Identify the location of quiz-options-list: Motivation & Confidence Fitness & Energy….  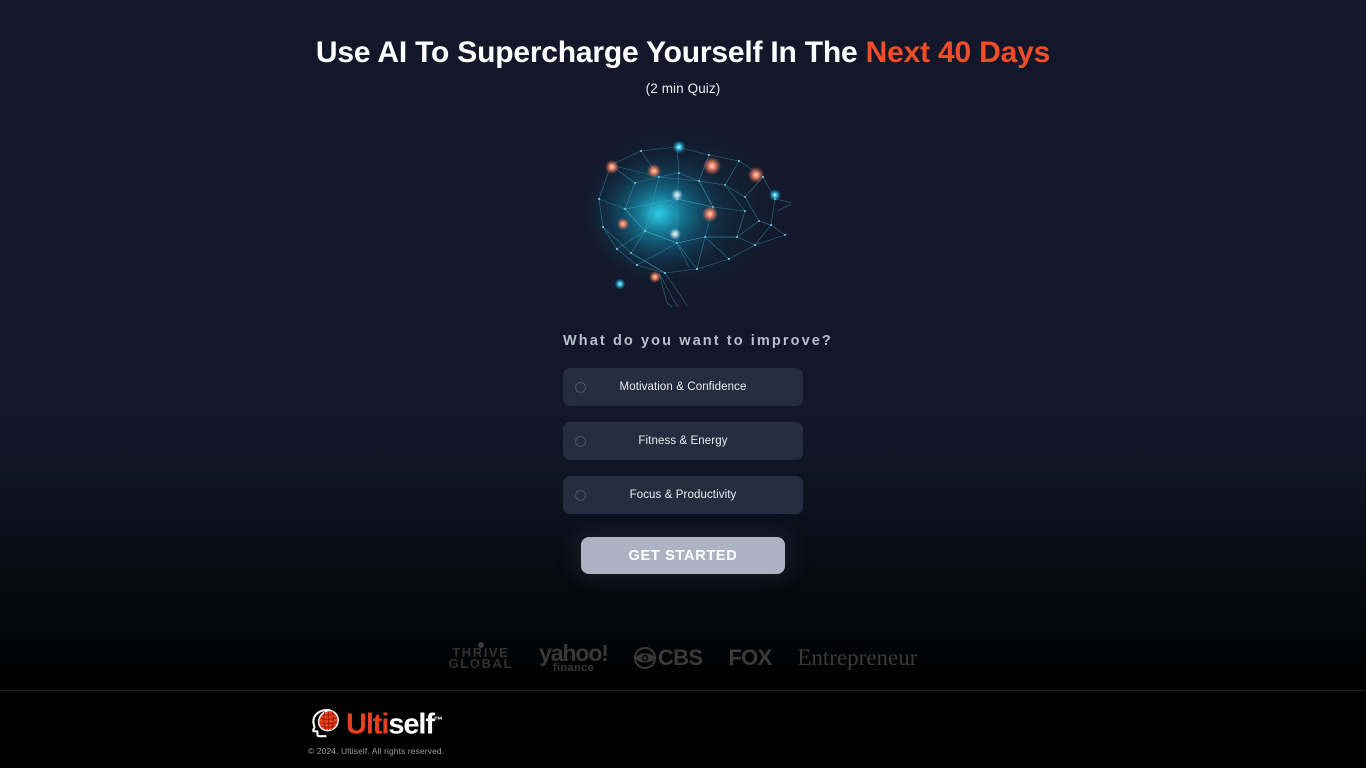
(683, 441).